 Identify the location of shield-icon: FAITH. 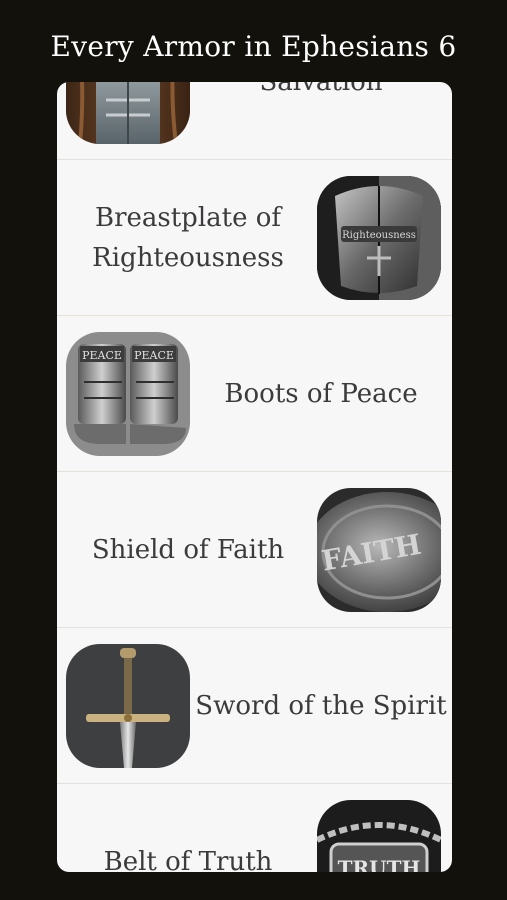
(379, 550).